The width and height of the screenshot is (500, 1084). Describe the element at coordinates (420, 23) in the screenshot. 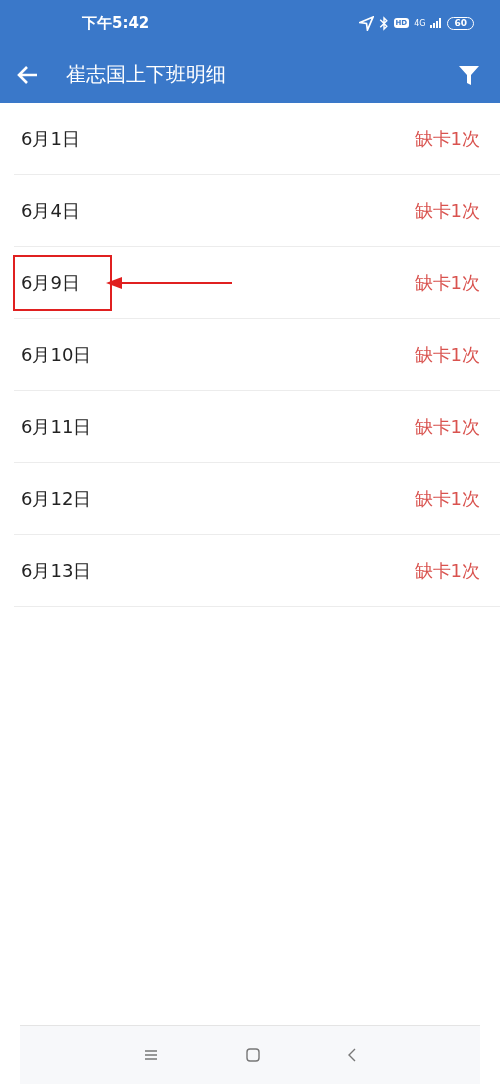

I see `network-label: 4G` at that location.